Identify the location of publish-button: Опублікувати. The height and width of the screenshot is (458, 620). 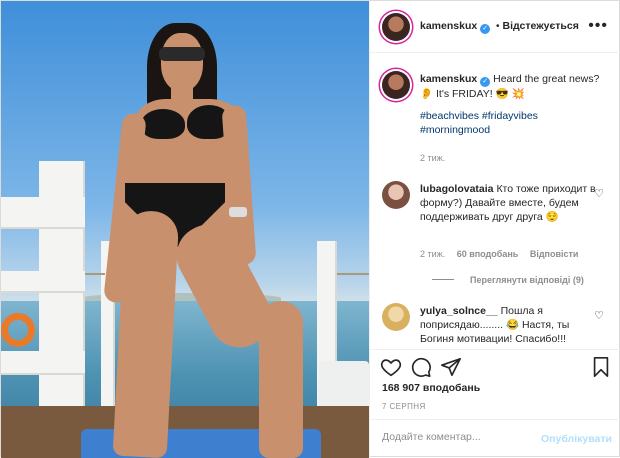
(576, 439).